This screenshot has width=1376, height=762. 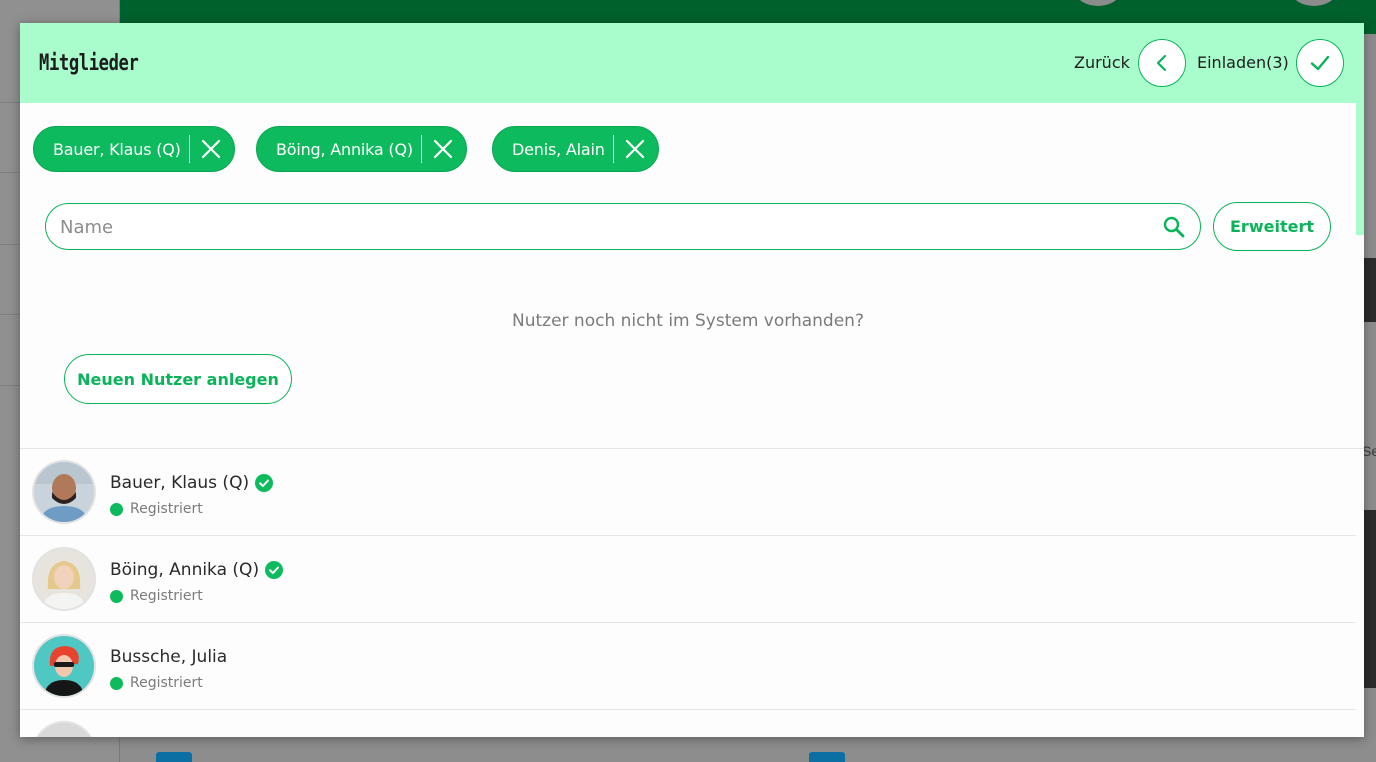 What do you see at coordinates (117, 149) in the screenshot?
I see `chip-label: Bauer, Klaus (Q)` at bounding box center [117, 149].